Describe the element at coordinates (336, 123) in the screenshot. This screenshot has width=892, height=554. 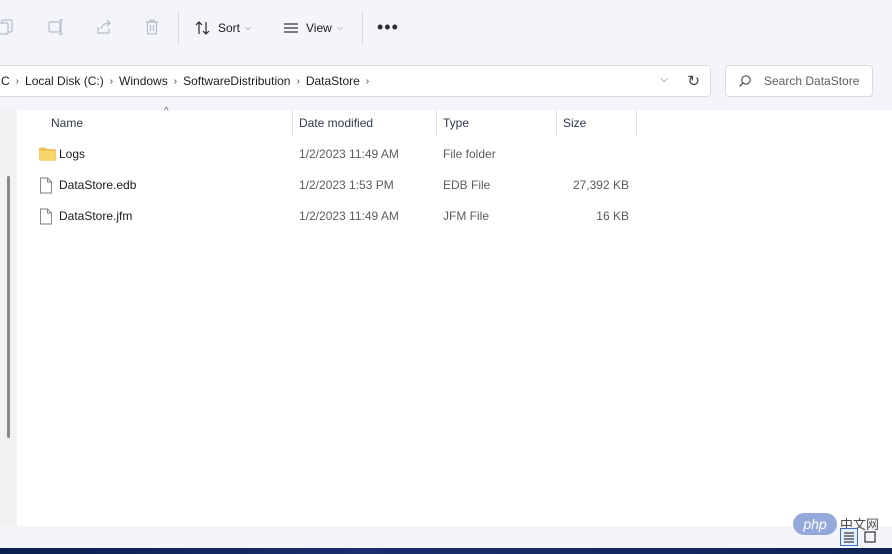
I see `column-header-date: Date modified` at that location.